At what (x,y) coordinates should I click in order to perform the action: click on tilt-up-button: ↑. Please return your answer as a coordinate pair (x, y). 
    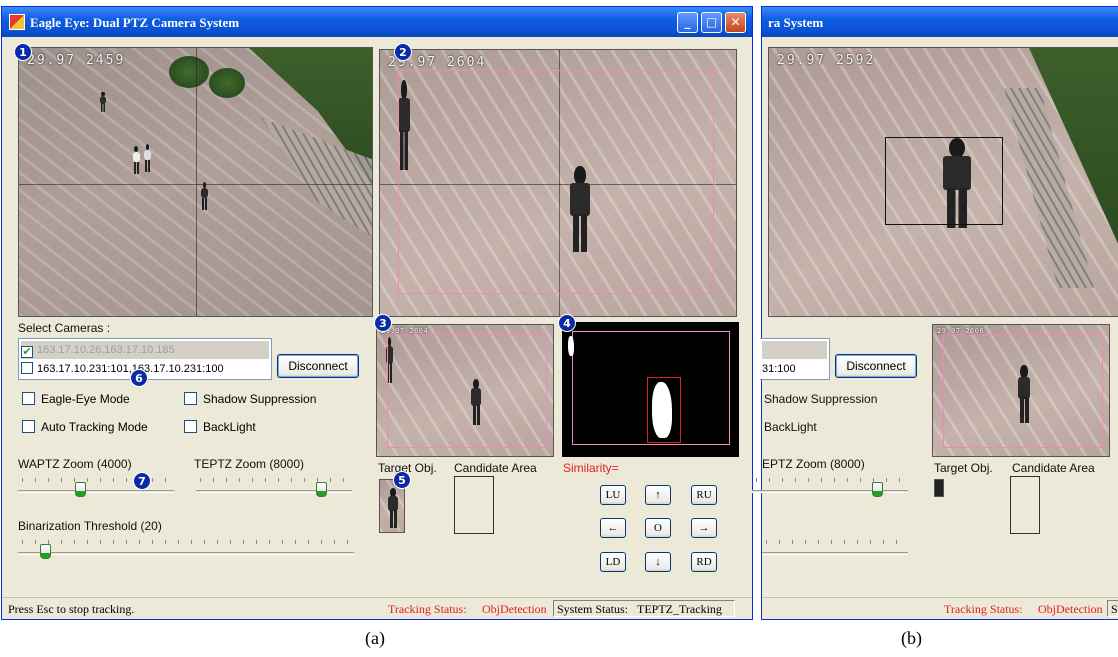
    Looking at the image, I should click on (658, 495).